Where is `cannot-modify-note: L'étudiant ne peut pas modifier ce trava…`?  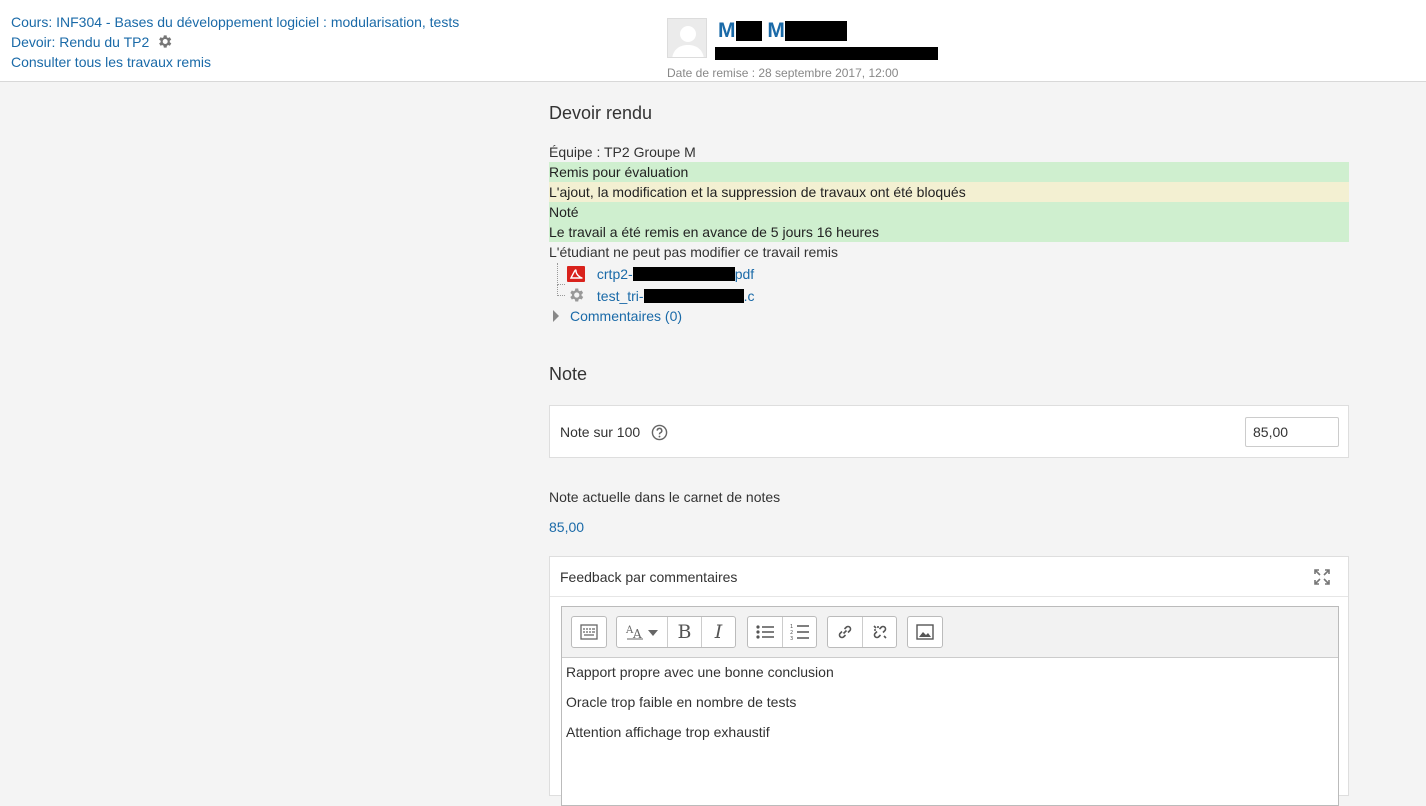 cannot-modify-note: L'étudiant ne peut pas modifier ce trava… is located at coordinates (694, 252).